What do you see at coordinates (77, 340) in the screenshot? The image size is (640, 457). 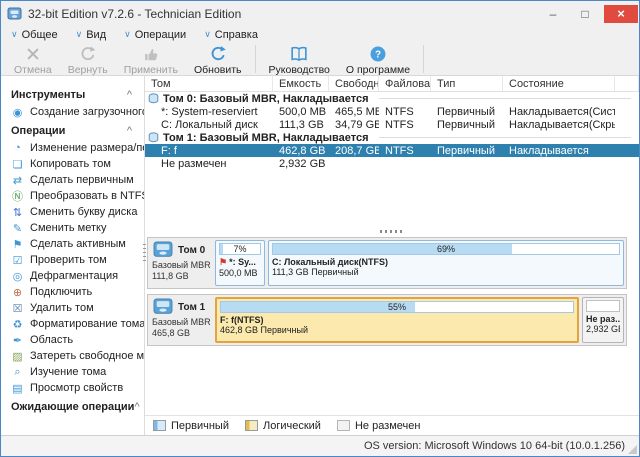 I see `sidebar-item-area: ✒ Область` at bounding box center [77, 340].